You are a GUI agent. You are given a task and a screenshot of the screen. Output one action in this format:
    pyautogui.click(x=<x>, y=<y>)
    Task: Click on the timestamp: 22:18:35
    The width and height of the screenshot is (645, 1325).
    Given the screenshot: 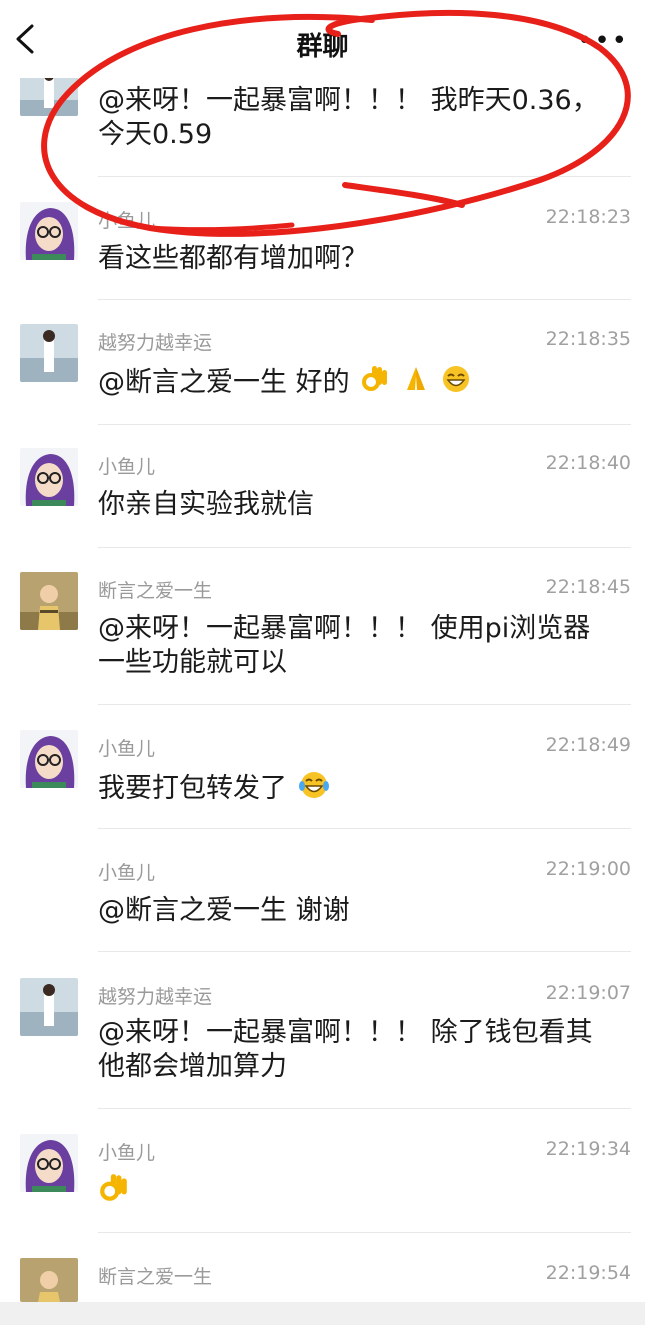 What is the action you would take?
    pyautogui.click(x=588, y=339)
    